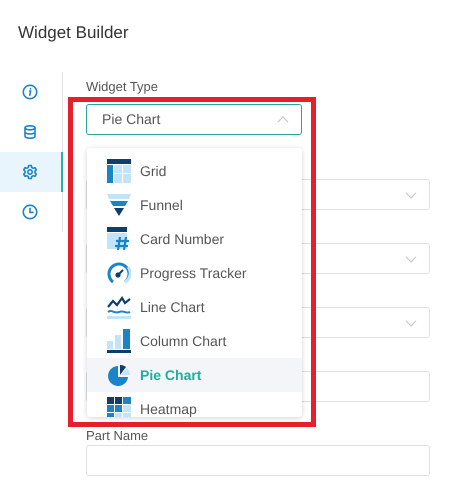 Image resolution: width=473 pixels, height=481 pixels. What do you see at coordinates (119, 171) in the screenshot?
I see `grid-icon` at bounding box center [119, 171].